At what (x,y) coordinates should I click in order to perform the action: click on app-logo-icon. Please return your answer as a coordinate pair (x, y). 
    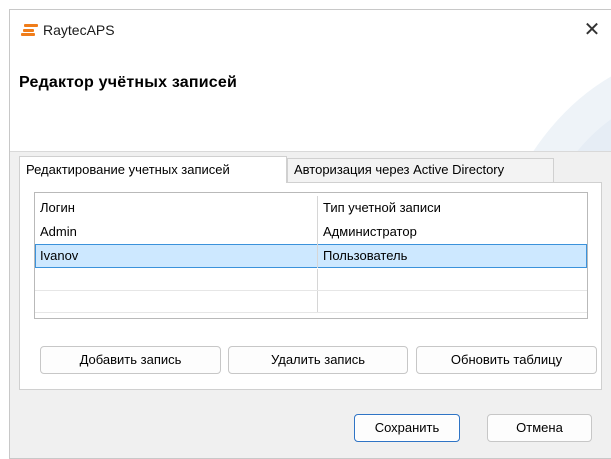
    Looking at the image, I should click on (29, 30).